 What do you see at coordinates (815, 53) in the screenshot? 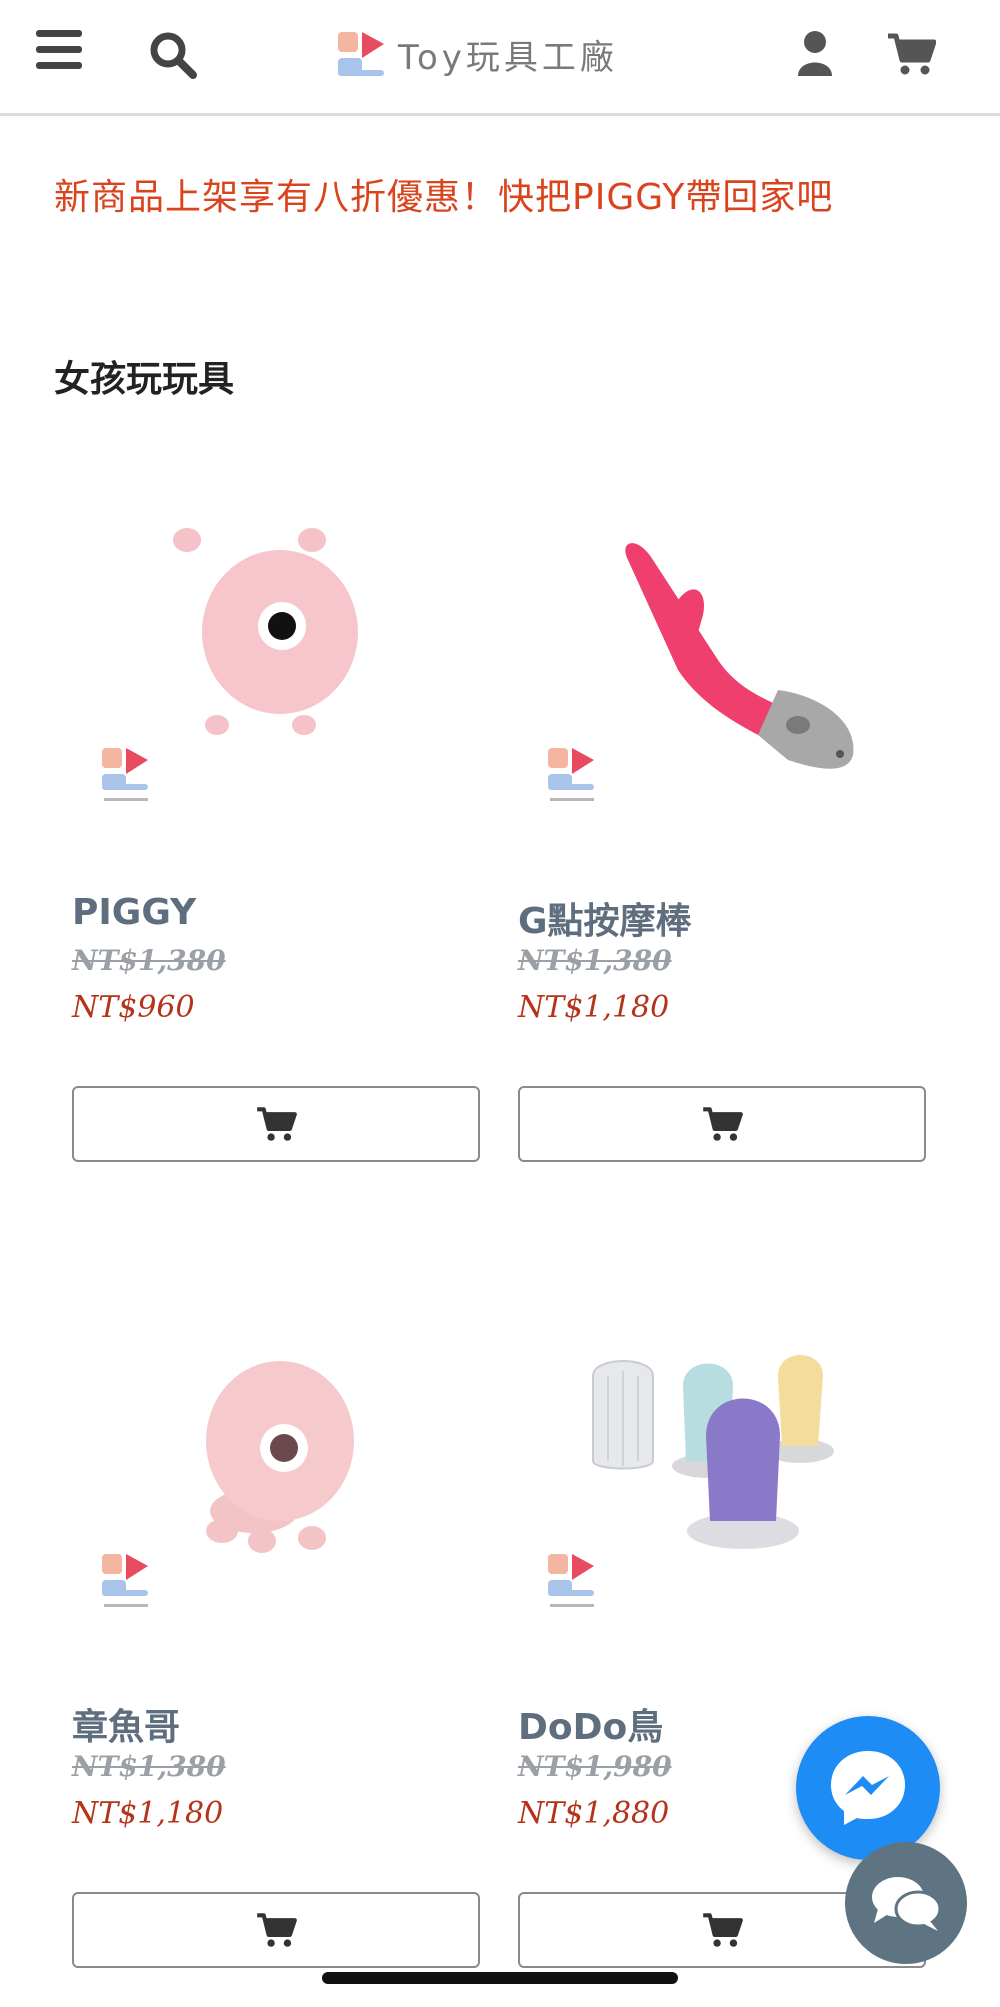
I see `user-icon` at bounding box center [815, 53].